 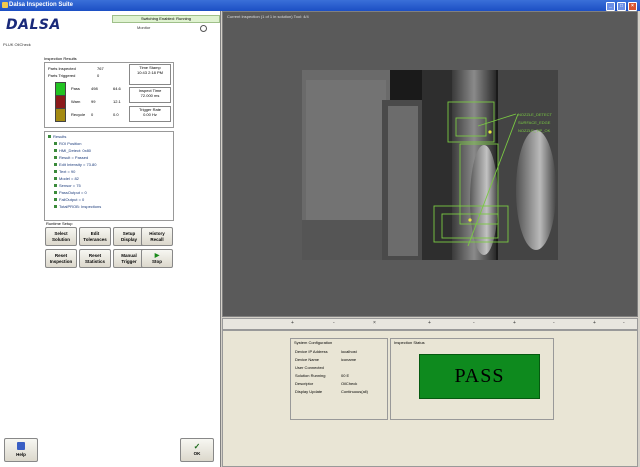 What do you see at coordinates (17, 44) in the screenshot?
I see `hostname-label: PLUK OilCheck` at bounding box center [17, 44].